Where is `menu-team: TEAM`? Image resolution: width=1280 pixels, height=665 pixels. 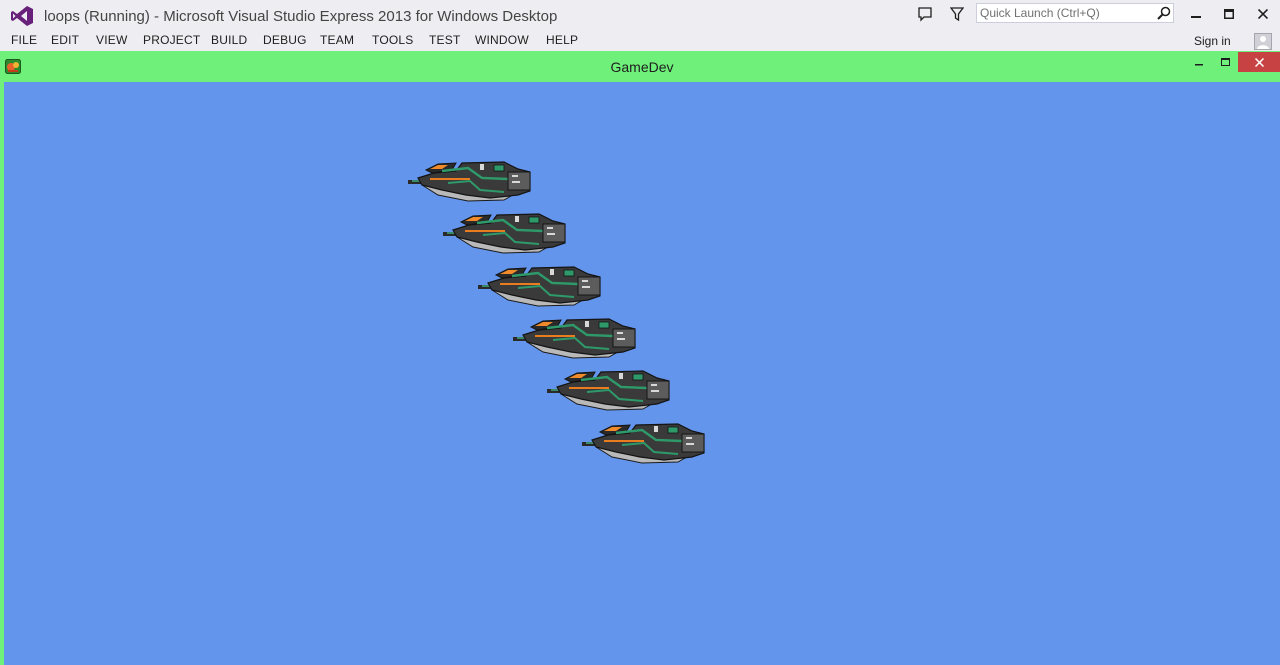 menu-team: TEAM is located at coordinates (337, 40).